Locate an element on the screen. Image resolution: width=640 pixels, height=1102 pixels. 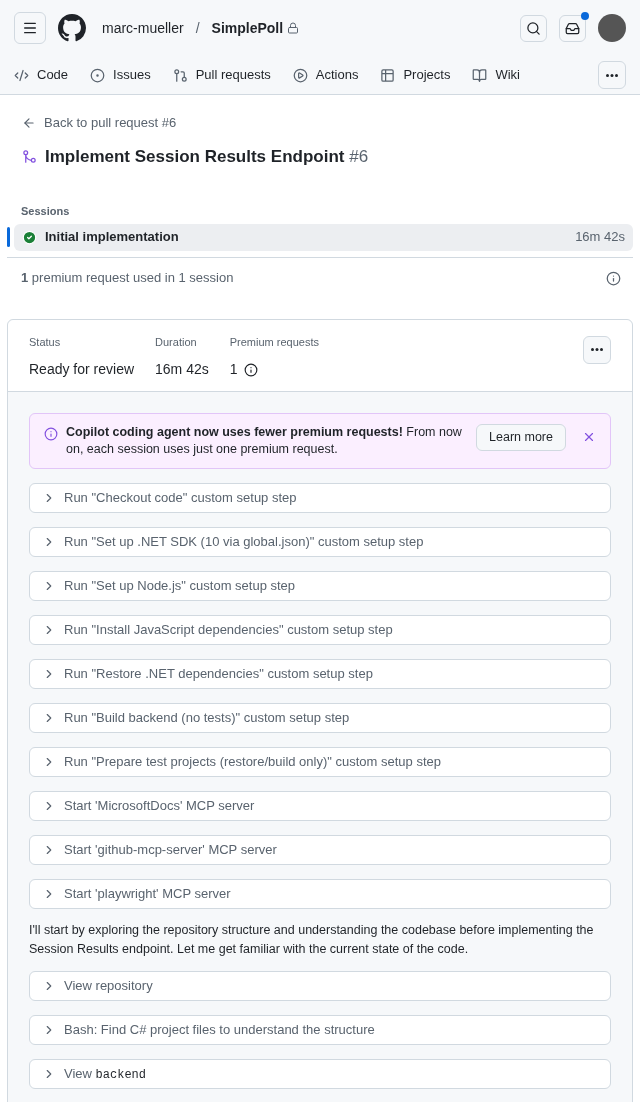
menu-icon is located at coordinates (30, 28).